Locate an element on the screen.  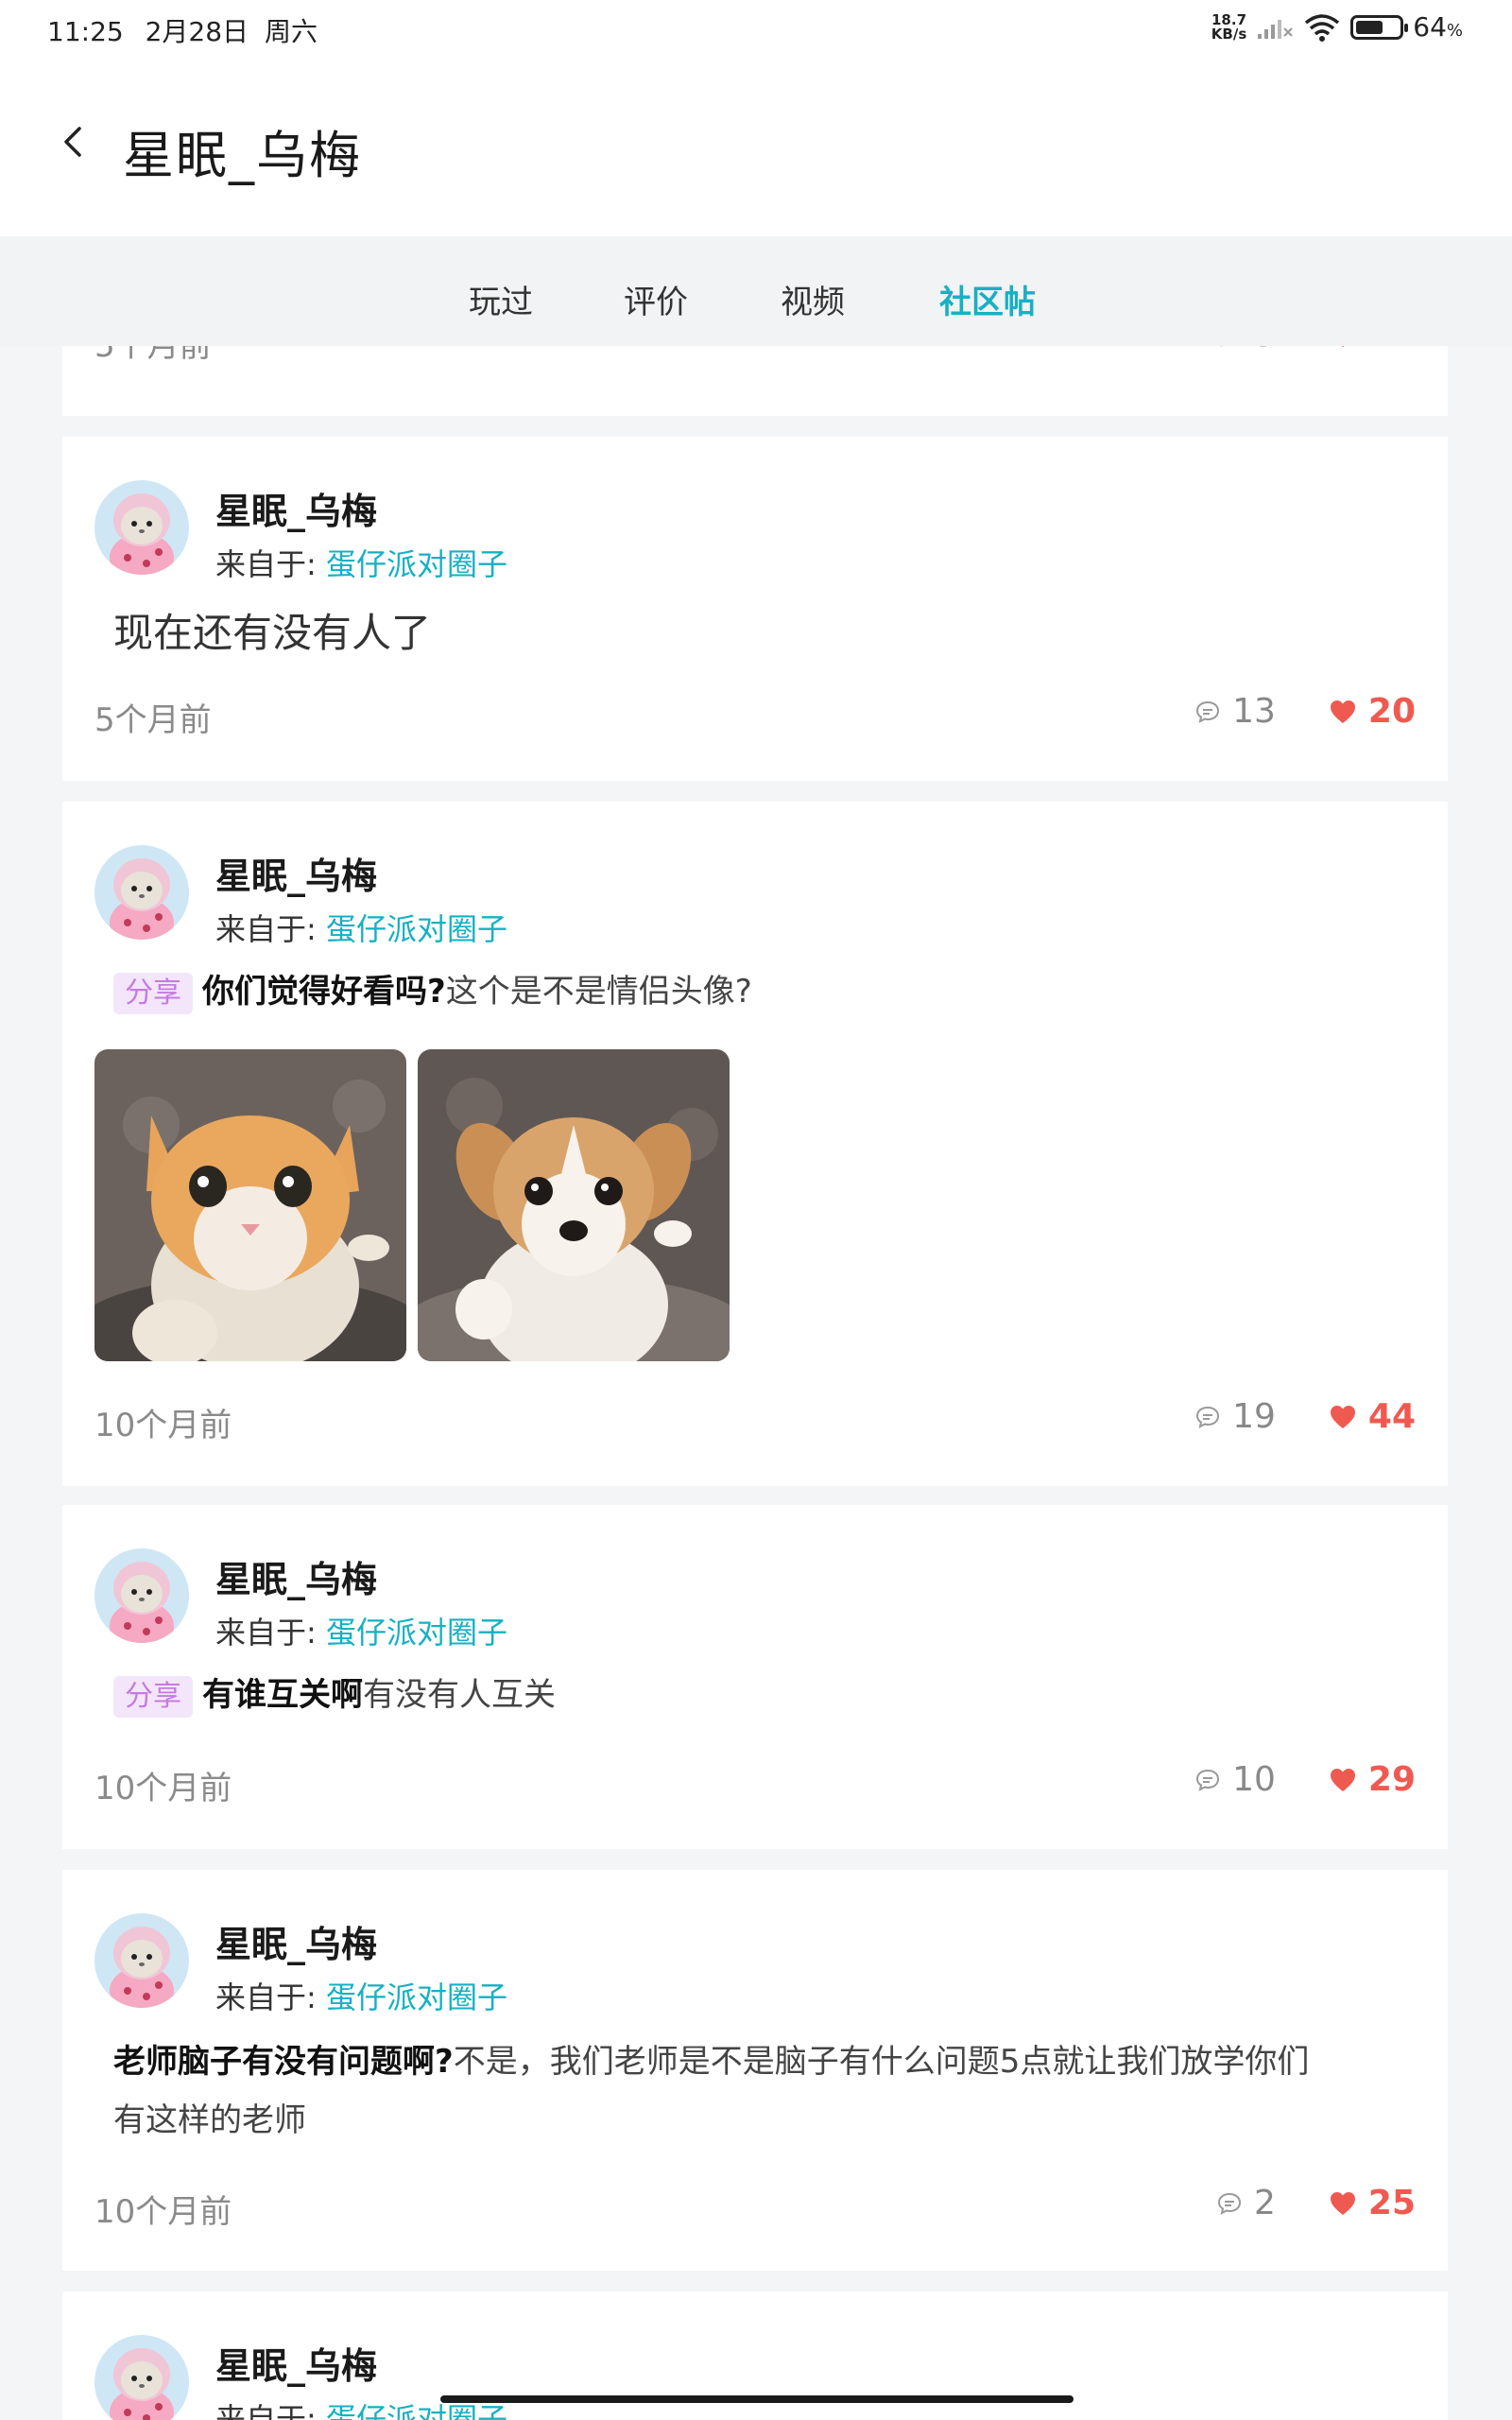
comment-count: 19 is located at coordinates (1235, 1416).